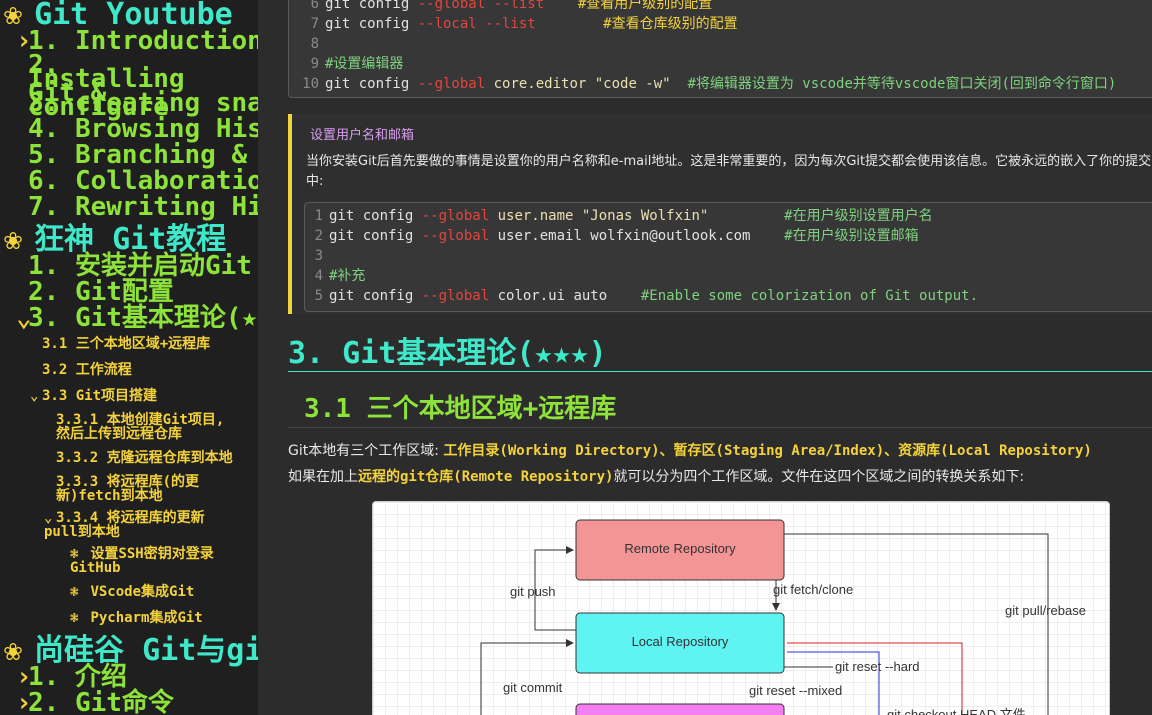 This screenshot has height=715, width=1152. What do you see at coordinates (680, 709) in the screenshot?
I see `staging-box` at bounding box center [680, 709].